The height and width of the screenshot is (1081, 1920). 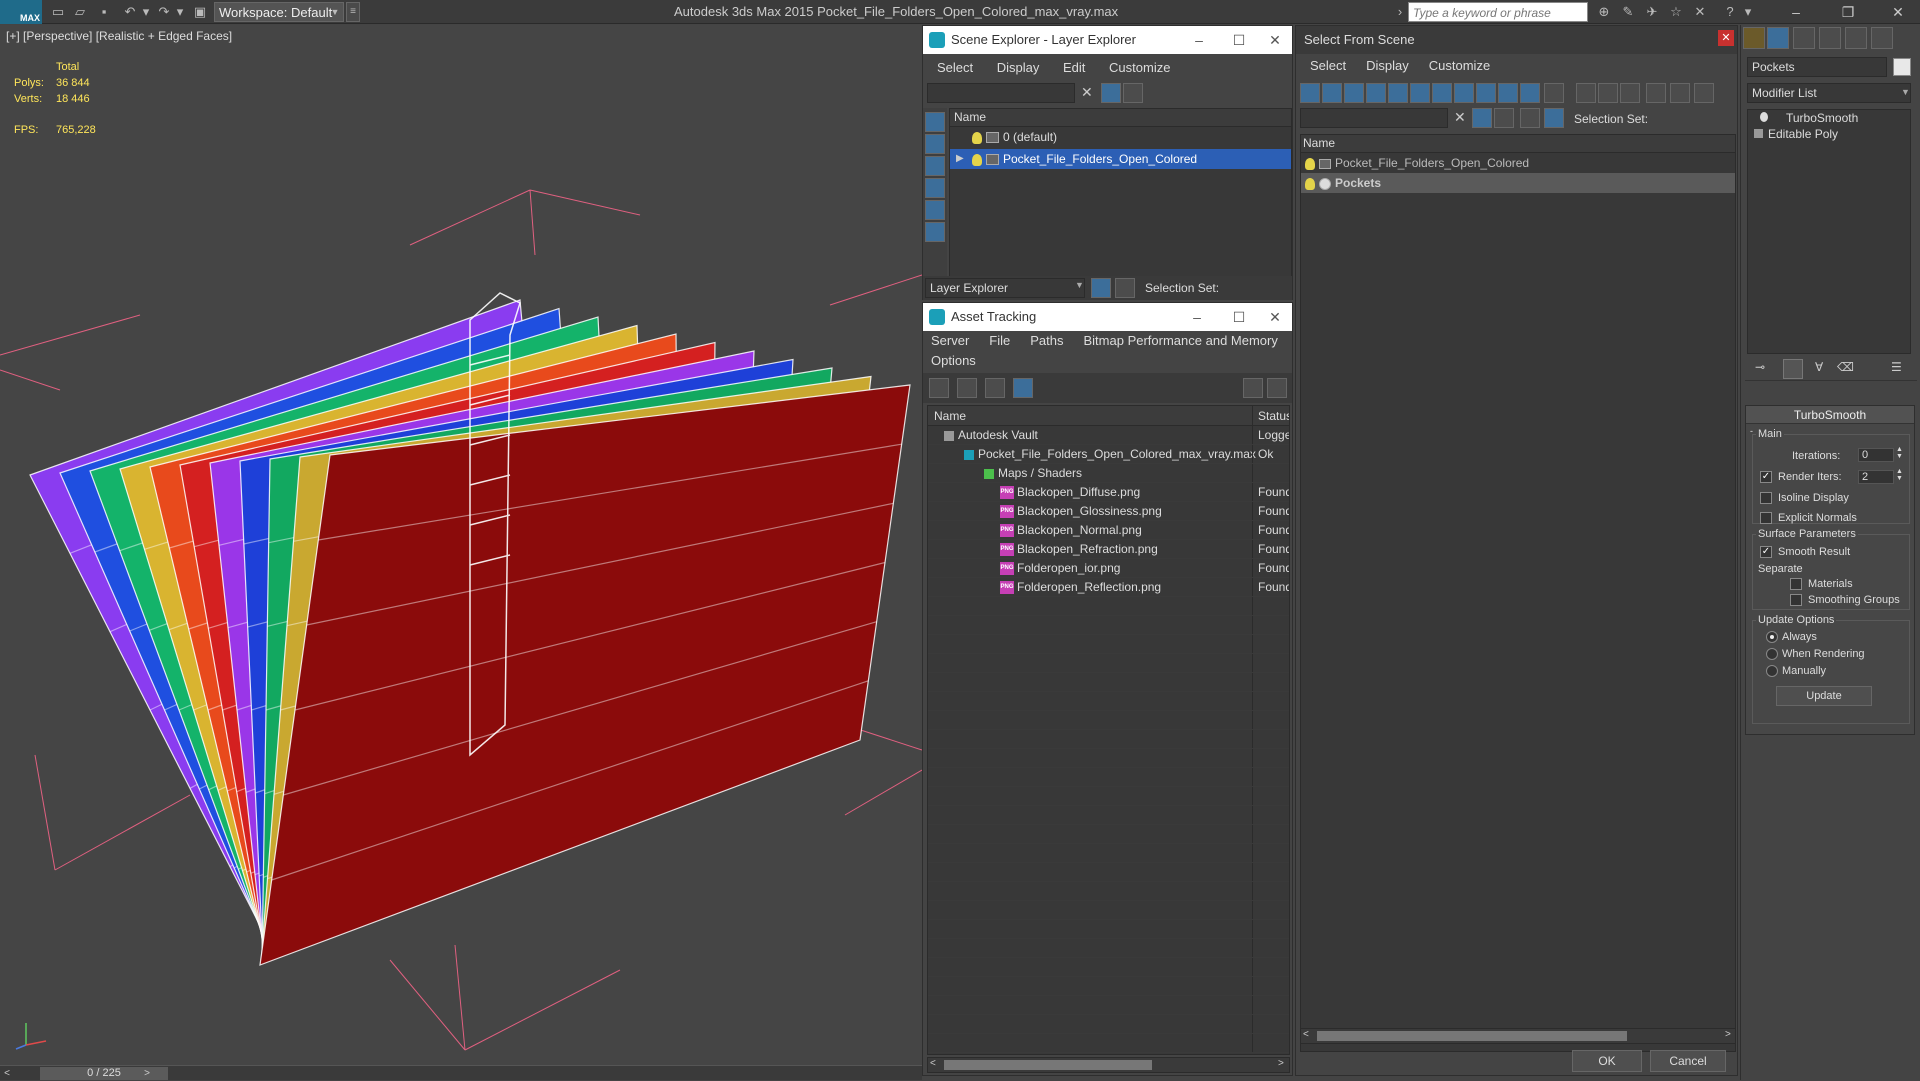 What do you see at coordinates (1830, 38) in the screenshot?
I see `motion-tab-icon` at bounding box center [1830, 38].